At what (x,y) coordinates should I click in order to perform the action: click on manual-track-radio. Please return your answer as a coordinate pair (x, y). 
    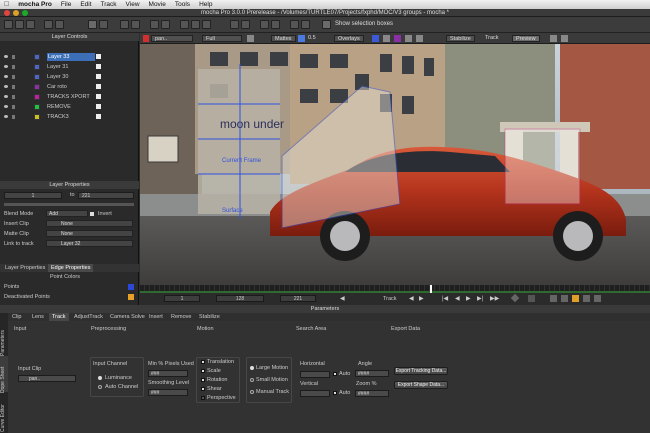
    Looking at the image, I should click on (252, 392).